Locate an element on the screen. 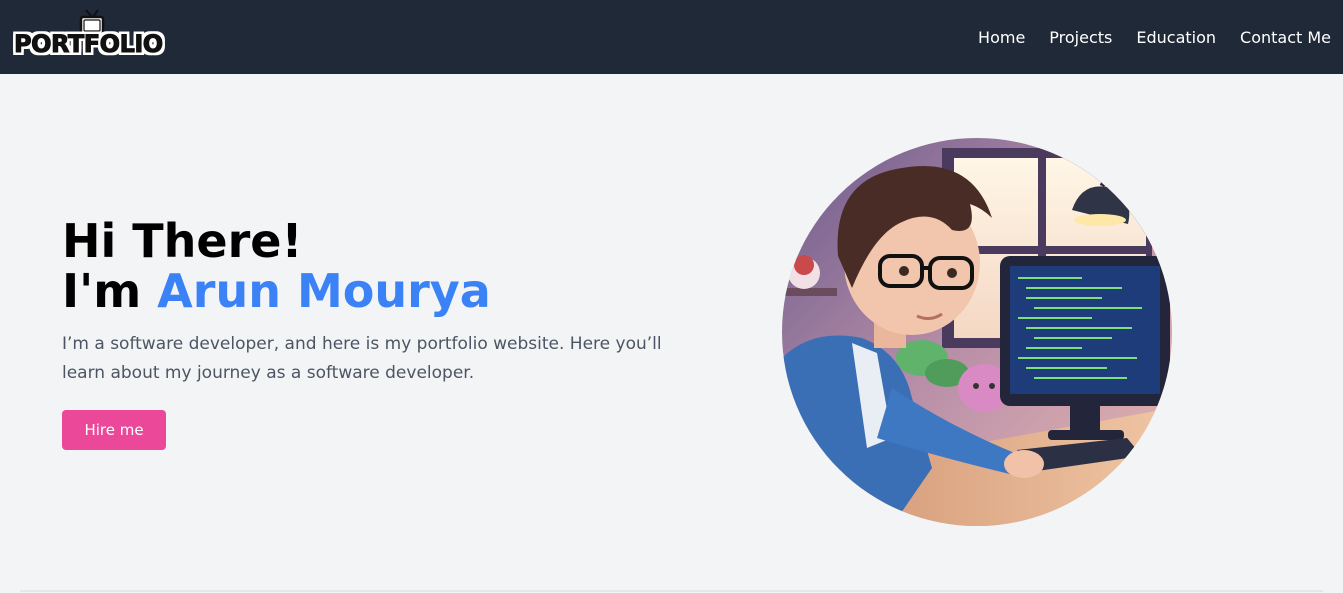 The width and height of the screenshot is (1343, 593). logo-text: PORTFOLIO is located at coordinates (89, 44).